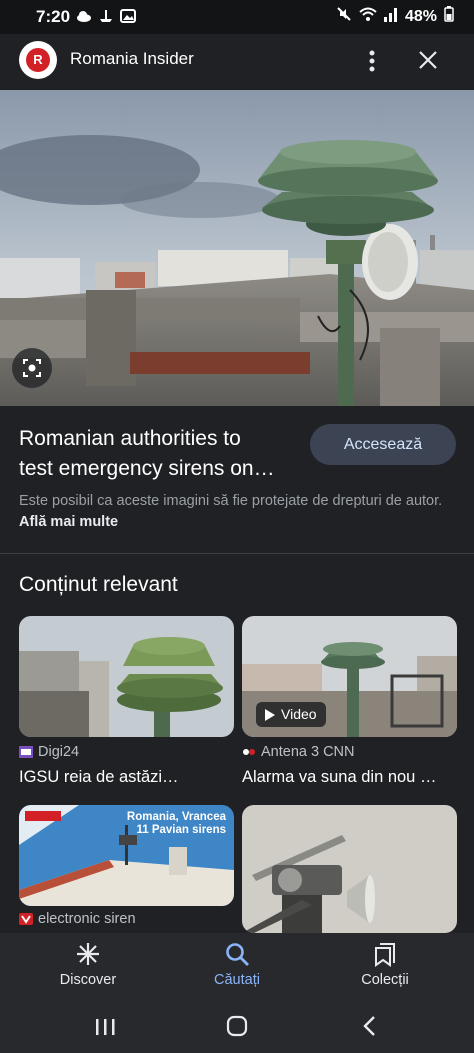 This screenshot has width=474, height=1053. Describe the element at coordinates (237, 954) in the screenshot. I see `search-icon` at that location.